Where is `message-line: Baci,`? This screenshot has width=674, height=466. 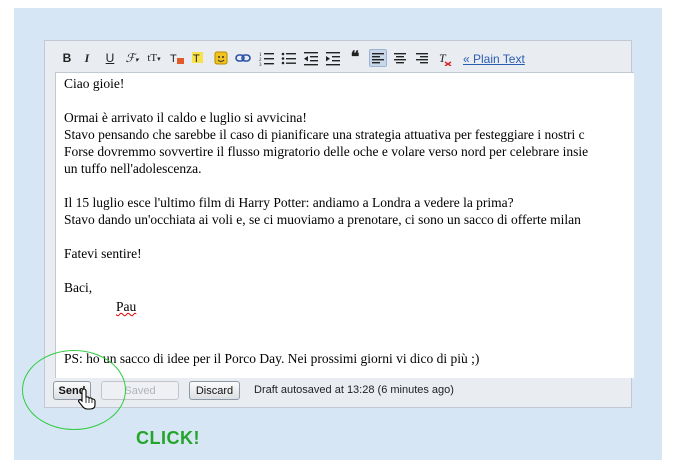 message-line: Baci, is located at coordinates (78, 287).